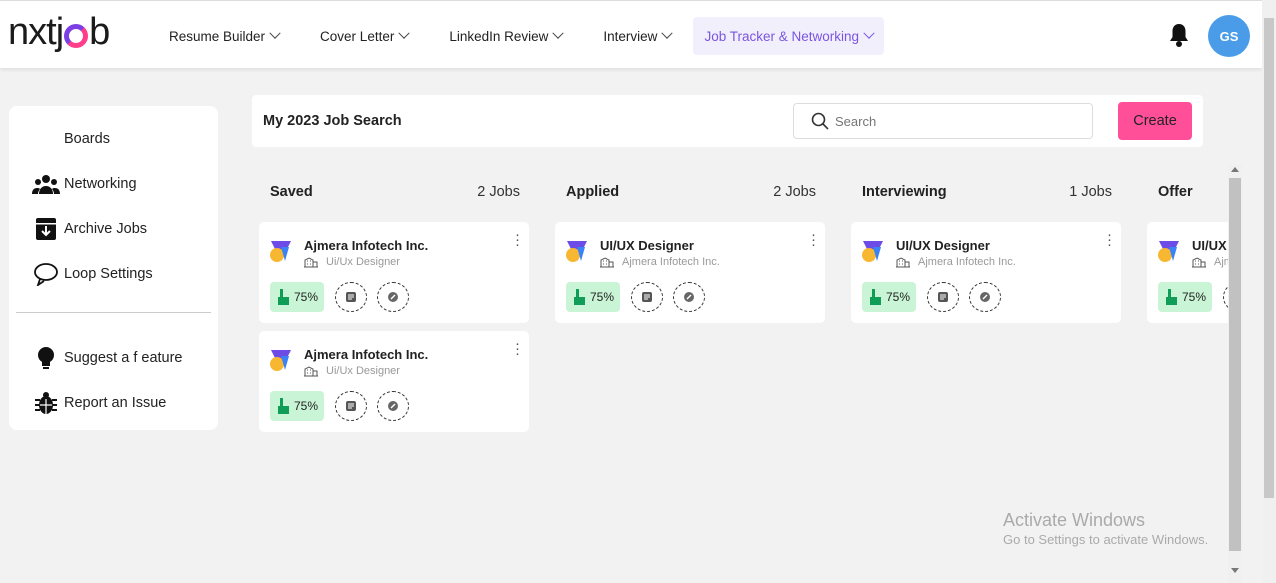 The width and height of the screenshot is (1276, 583). I want to click on boards-icon, so click(46, 139).